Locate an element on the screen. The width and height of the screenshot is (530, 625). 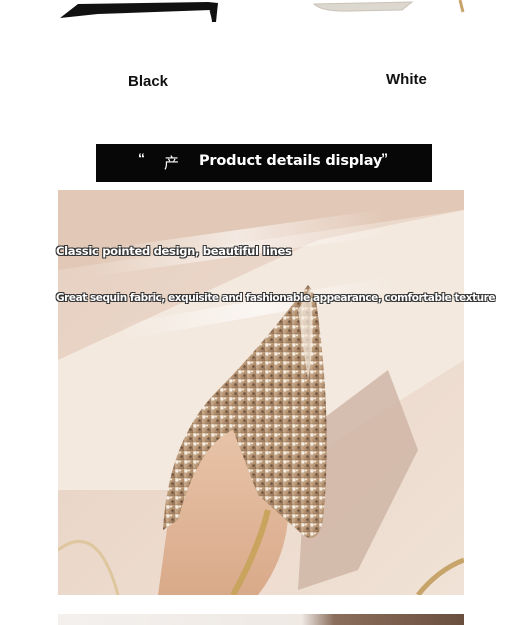
white-shoe-image is located at coordinates (389, 7).